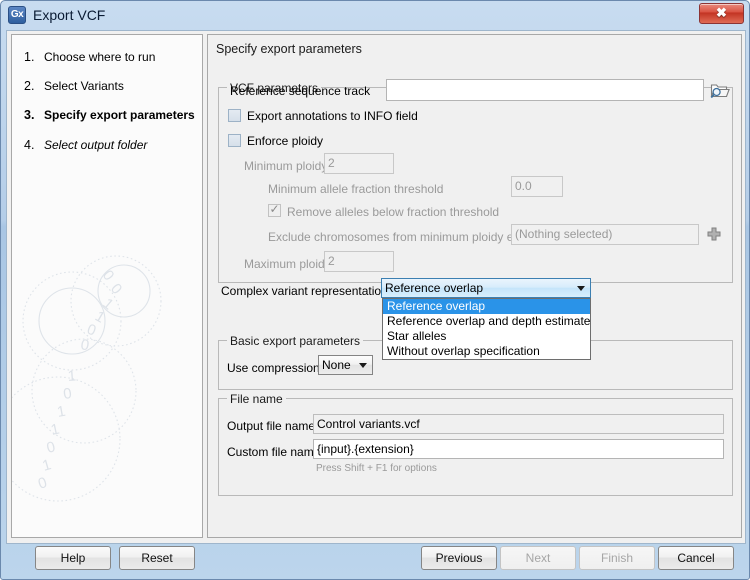 Image resolution: width=750 pixels, height=580 pixels. I want to click on dialog-button-bar: Help Reset Previous Next Finish Cancel, so click(376, 560).